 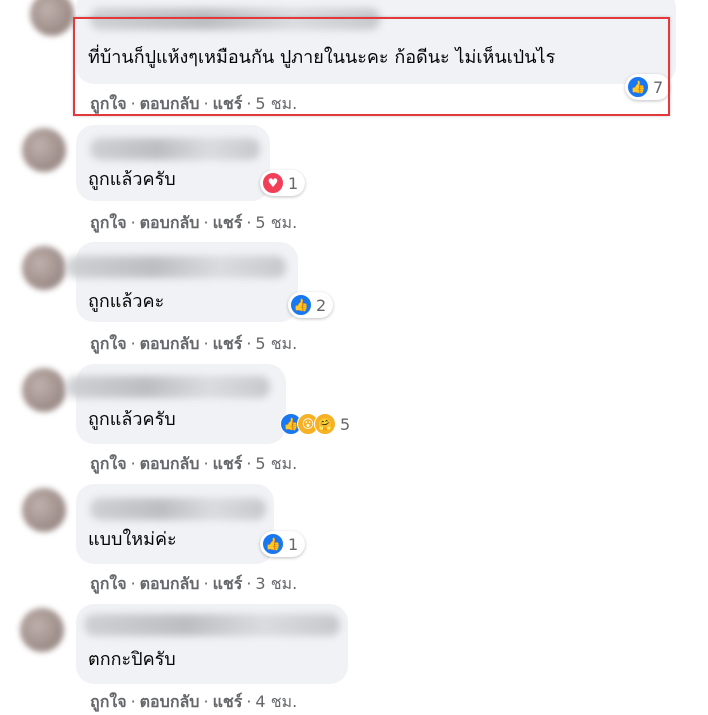 What do you see at coordinates (371, 66) in the screenshot?
I see `highlight-box` at bounding box center [371, 66].